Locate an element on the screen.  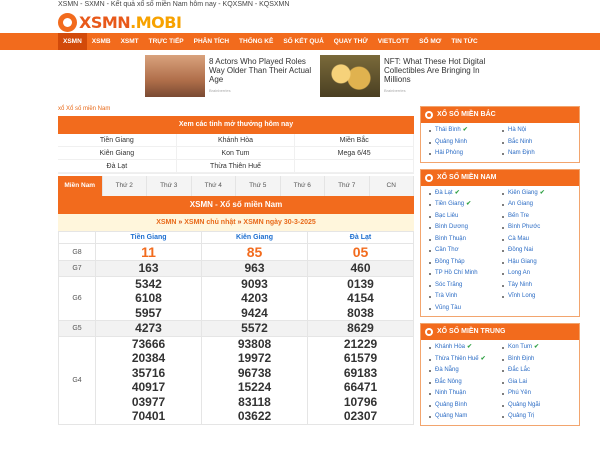
province-link: Quảng Bình is located at coordinates (465, 406).